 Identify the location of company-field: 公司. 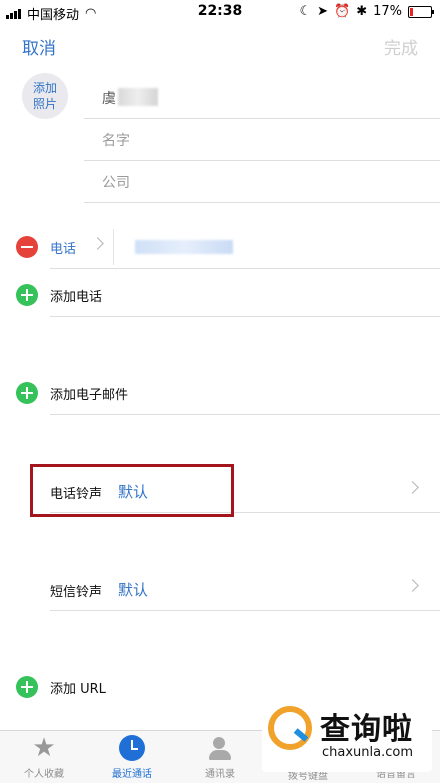
(262, 181).